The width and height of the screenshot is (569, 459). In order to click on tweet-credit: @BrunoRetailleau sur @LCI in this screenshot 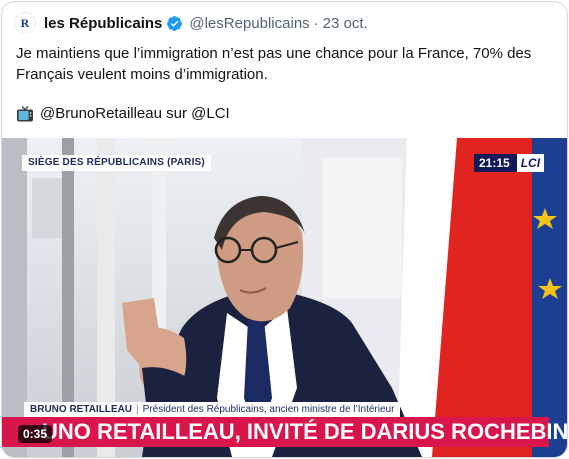, I will do `click(123, 114)`.